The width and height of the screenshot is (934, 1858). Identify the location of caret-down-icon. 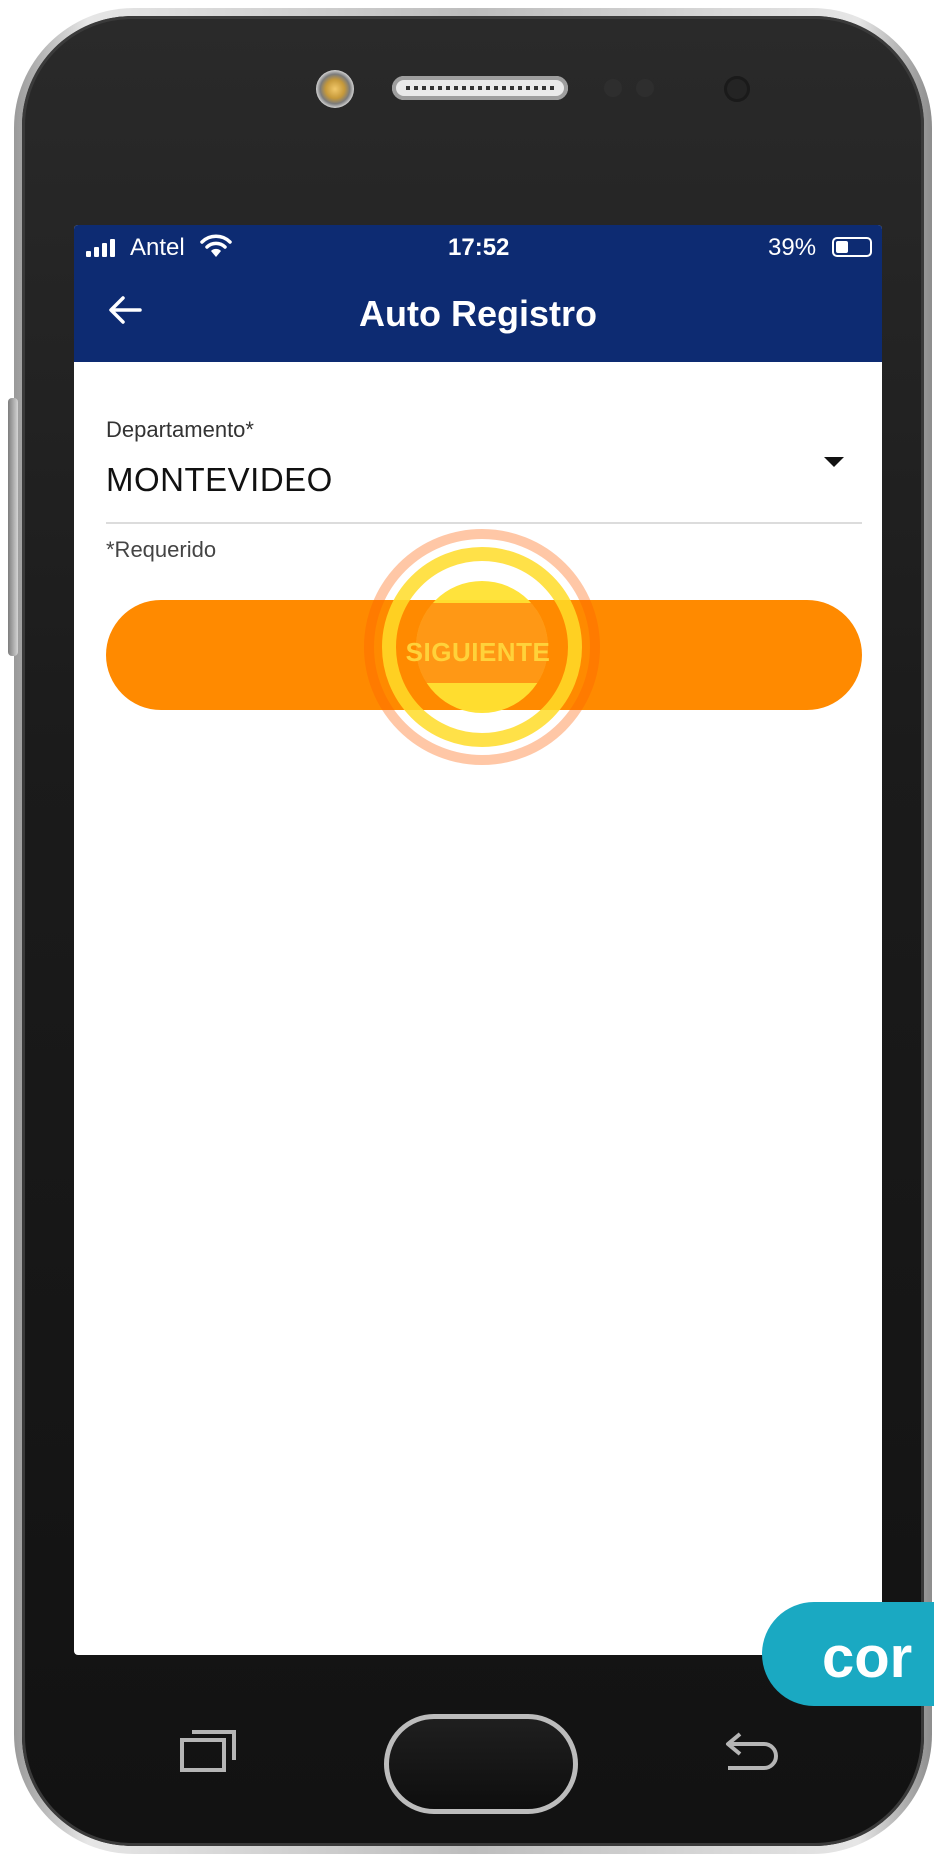
(834, 462).